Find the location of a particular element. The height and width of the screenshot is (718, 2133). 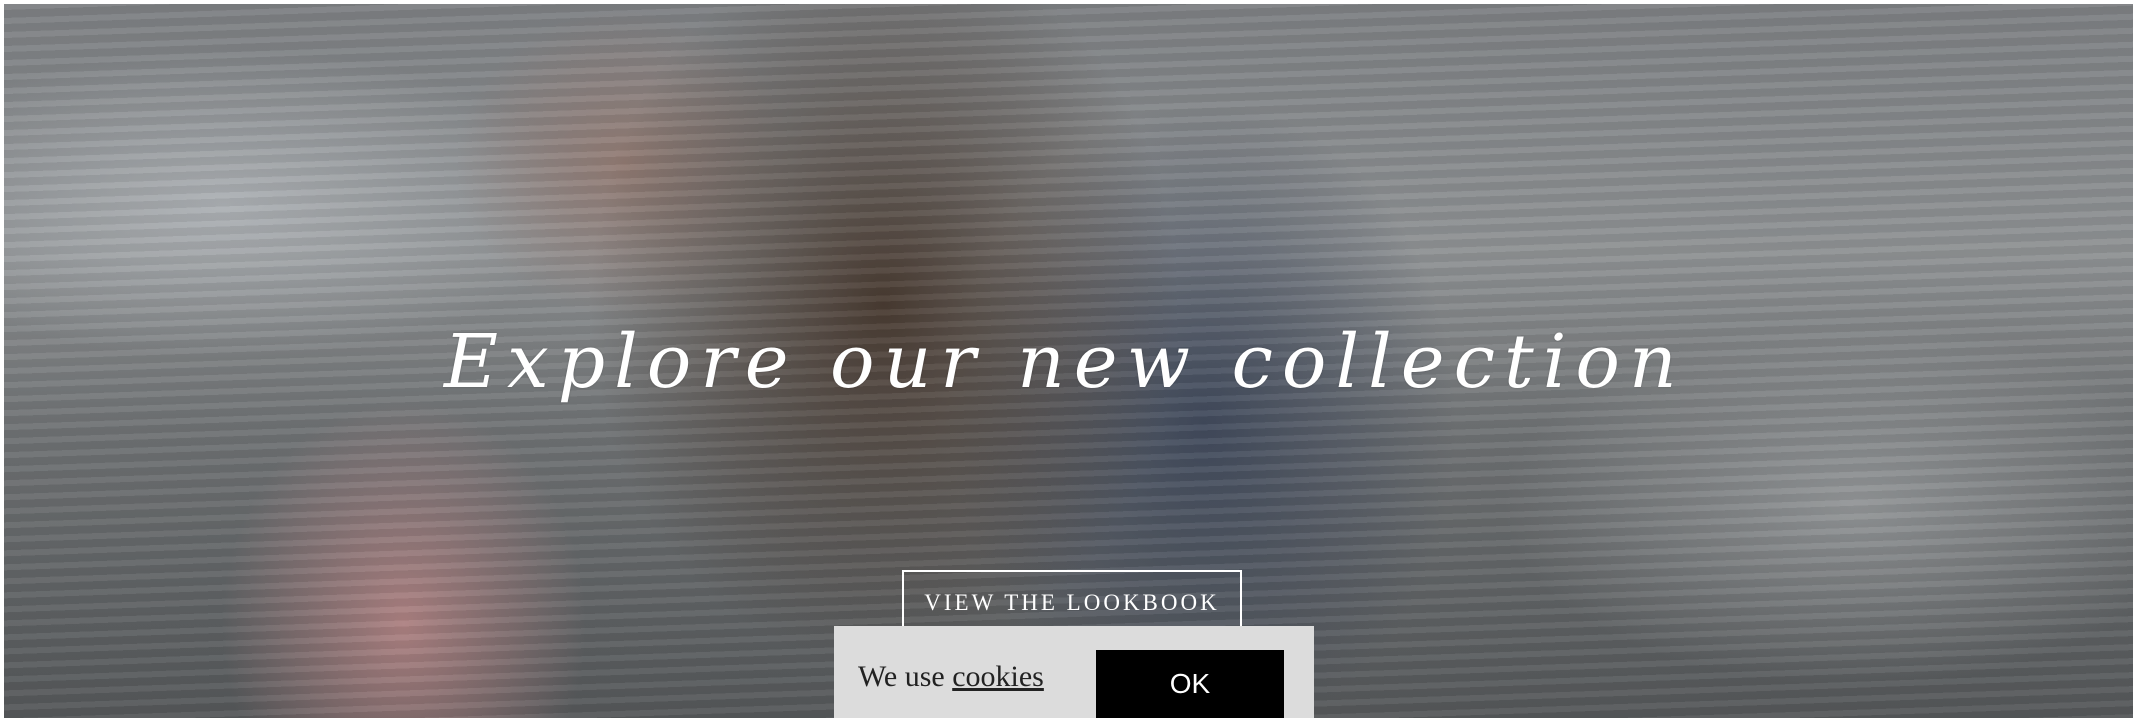

cookie-notice-text: We use cookies is located at coordinates (951, 677).